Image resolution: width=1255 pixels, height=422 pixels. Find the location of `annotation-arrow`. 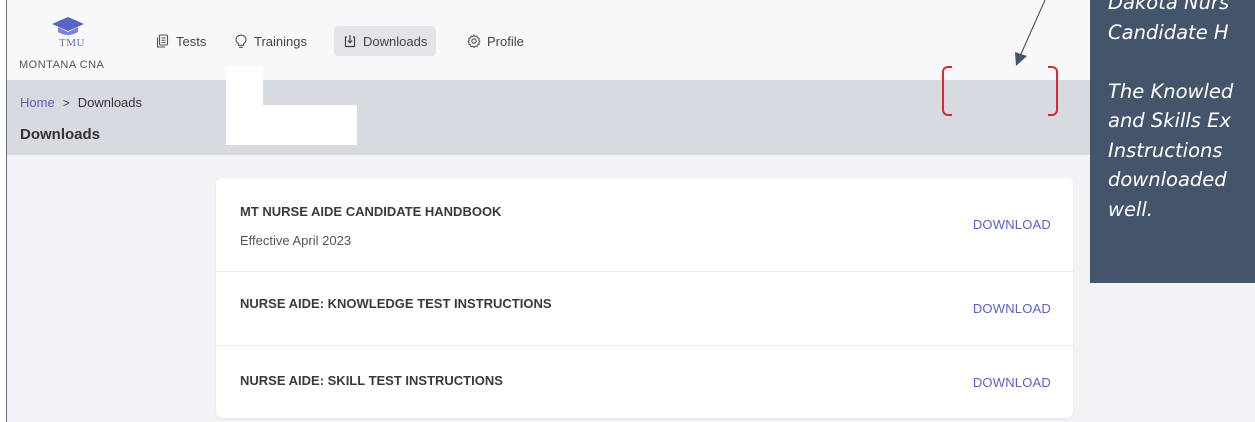

annotation-arrow is located at coordinates (1030, 33).